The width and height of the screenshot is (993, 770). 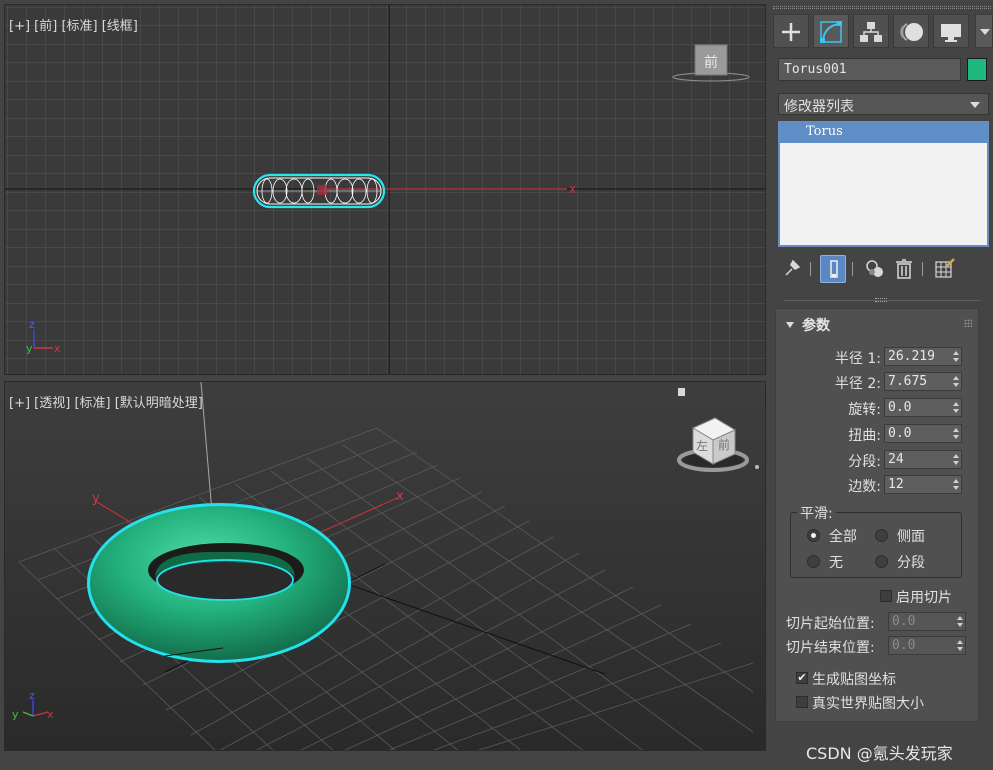 I want to click on motion-icon, so click(x=911, y=32).